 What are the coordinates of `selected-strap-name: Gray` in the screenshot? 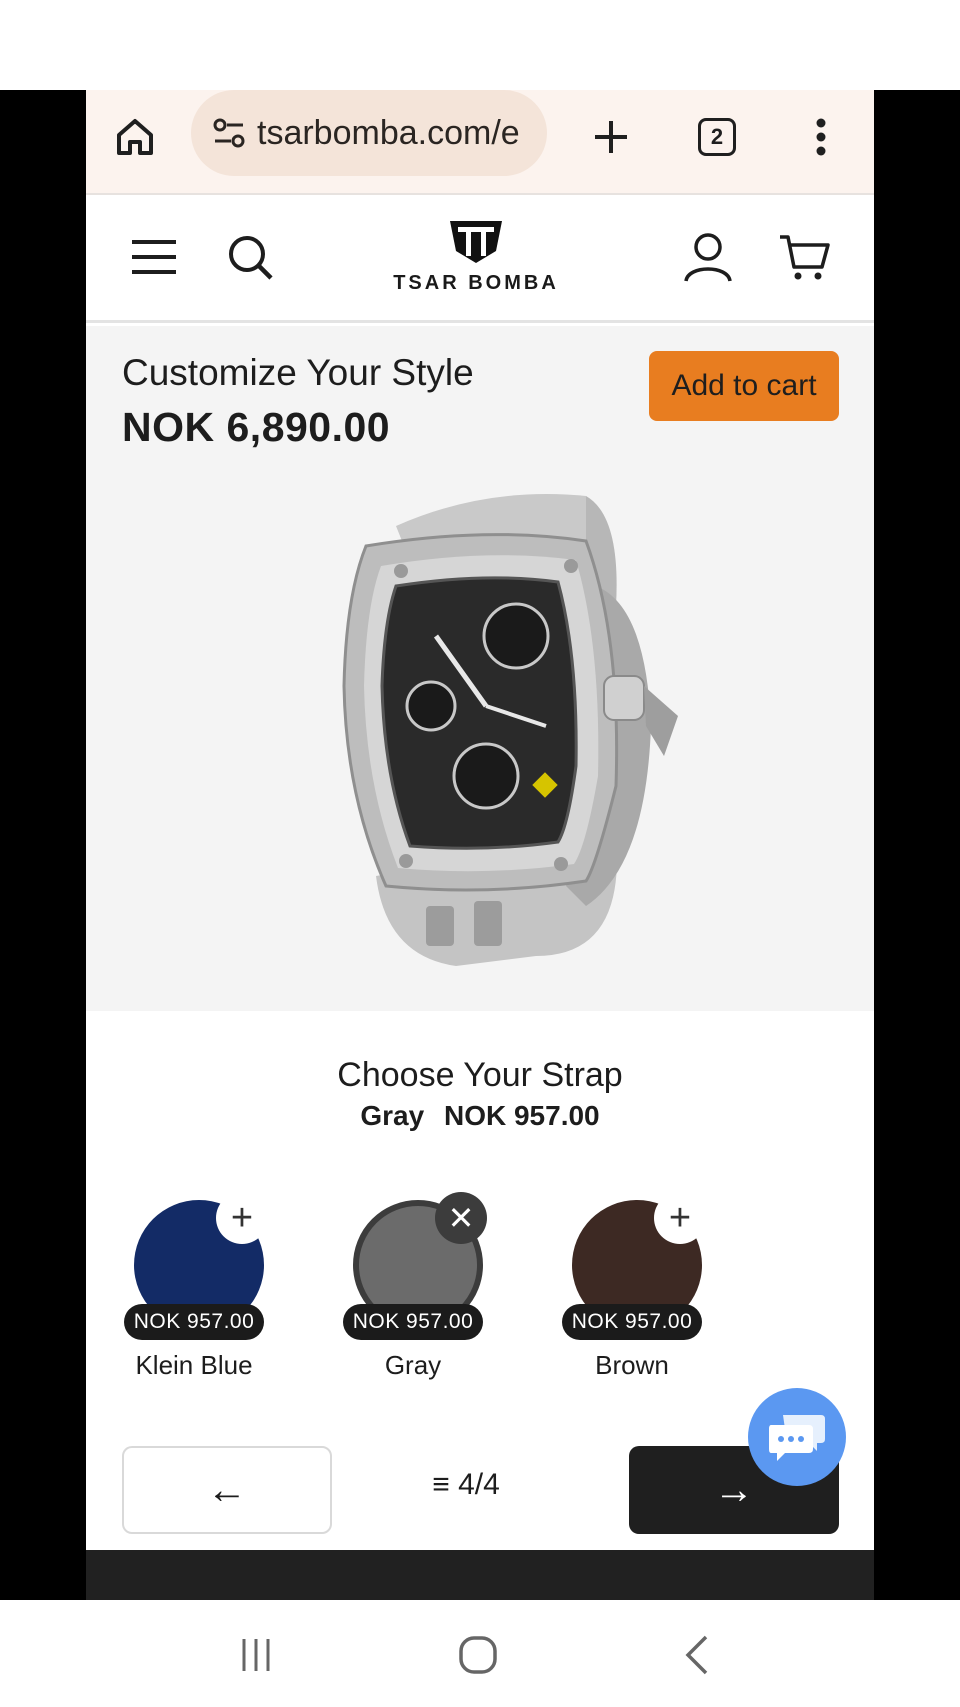 It's located at (392, 1115).